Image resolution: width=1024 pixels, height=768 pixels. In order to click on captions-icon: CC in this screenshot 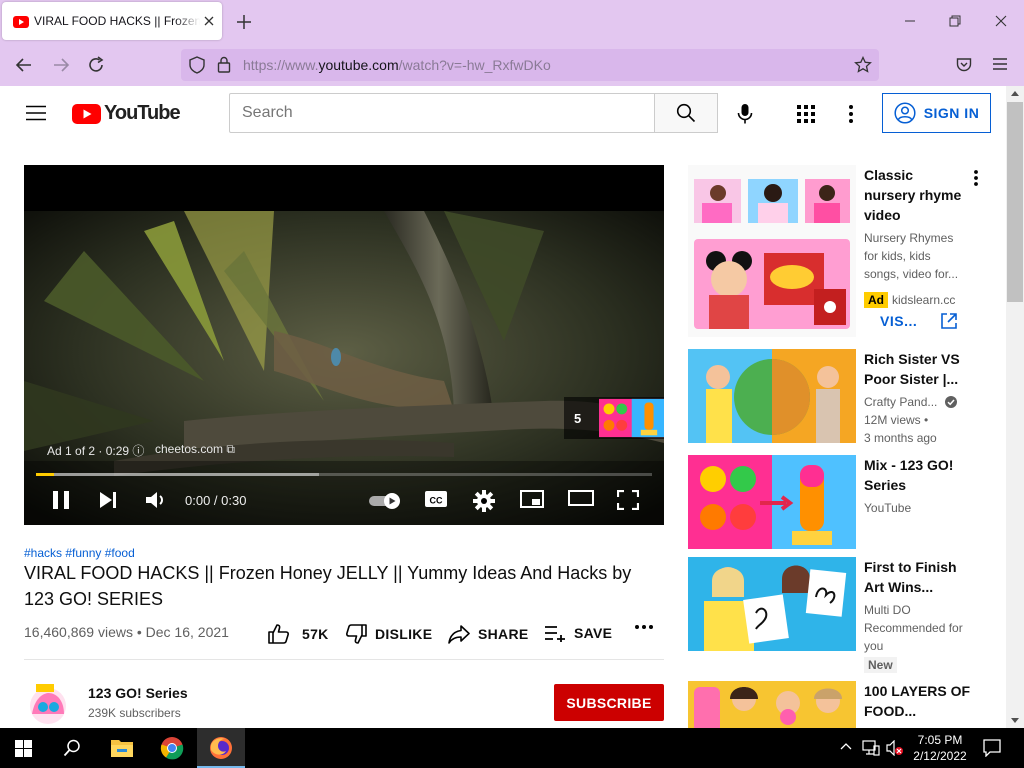, I will do `click(436, 499)`.